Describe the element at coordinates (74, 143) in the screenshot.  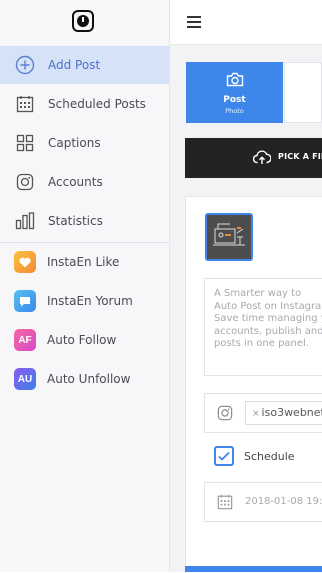
I see `sidebar-item-label: Captions` at that location.